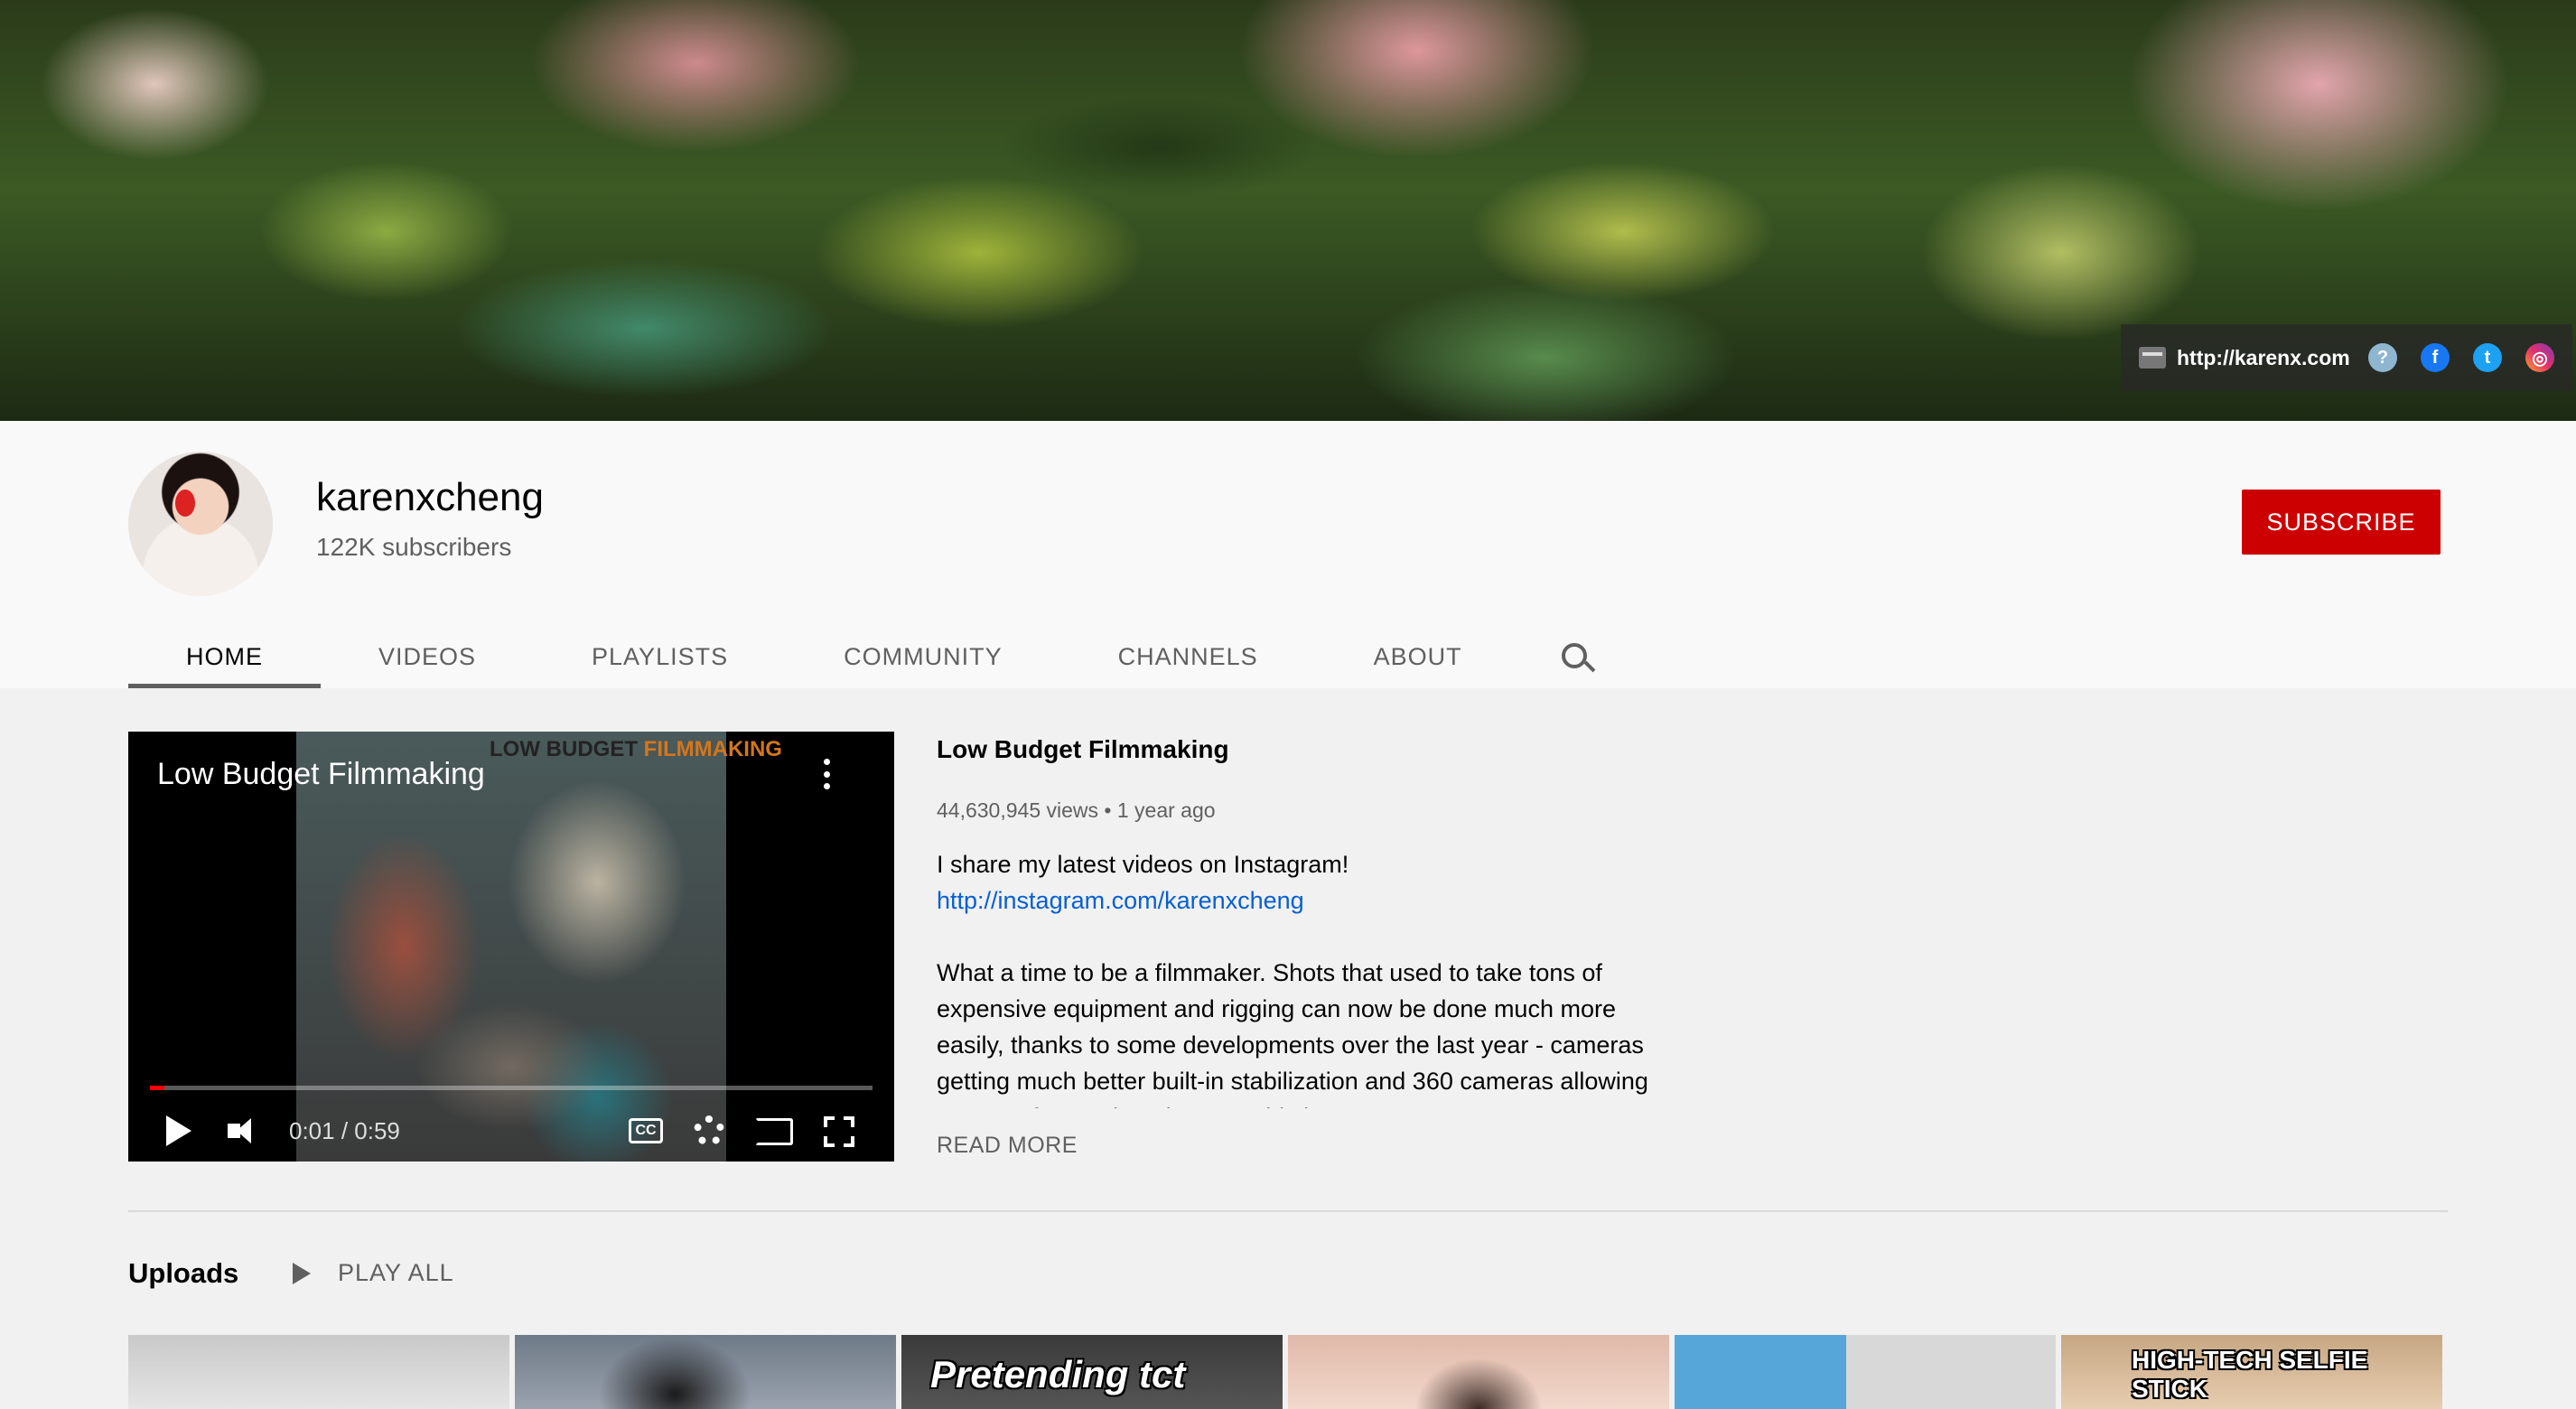  What do you see at coordinates (1576, 654) in the screenshot?
I see `search-icon` at bounding box center [1576, 654].